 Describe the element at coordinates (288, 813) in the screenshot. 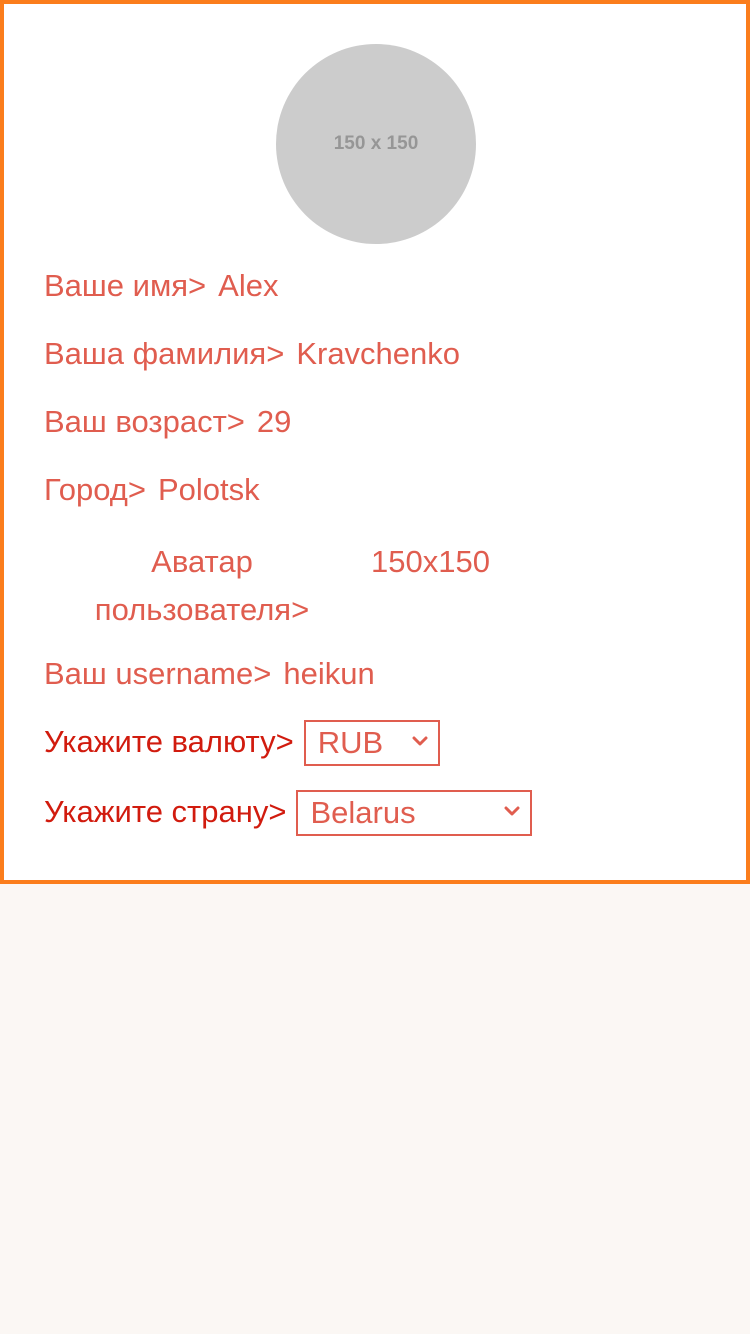

I see `country-row: Укажите страну> Belarus` at that location.